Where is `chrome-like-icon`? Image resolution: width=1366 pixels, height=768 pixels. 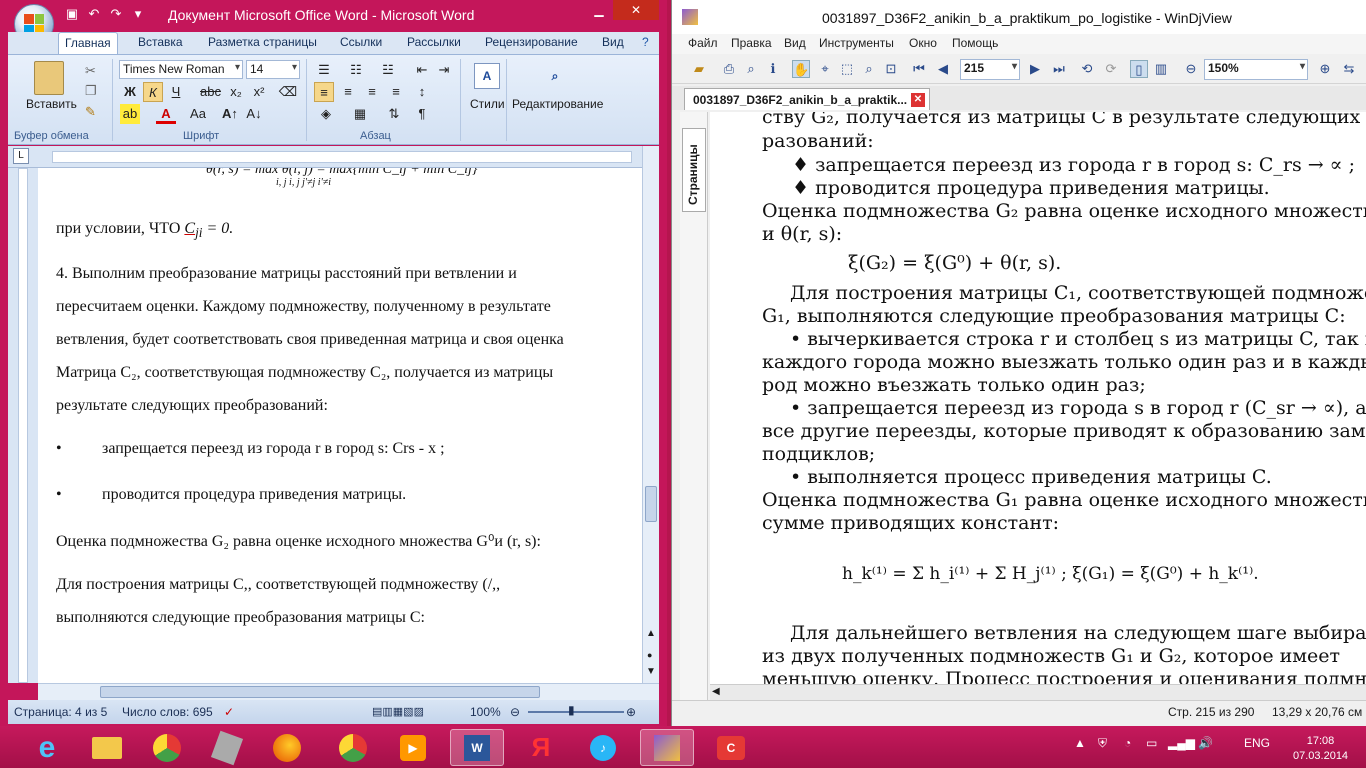
chrome-like-icon is located at coordinates (167, 747).